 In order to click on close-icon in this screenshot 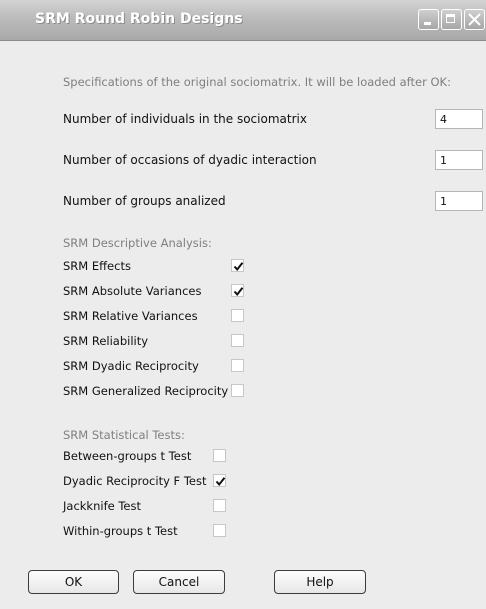, I will do `click(474, 19)`.